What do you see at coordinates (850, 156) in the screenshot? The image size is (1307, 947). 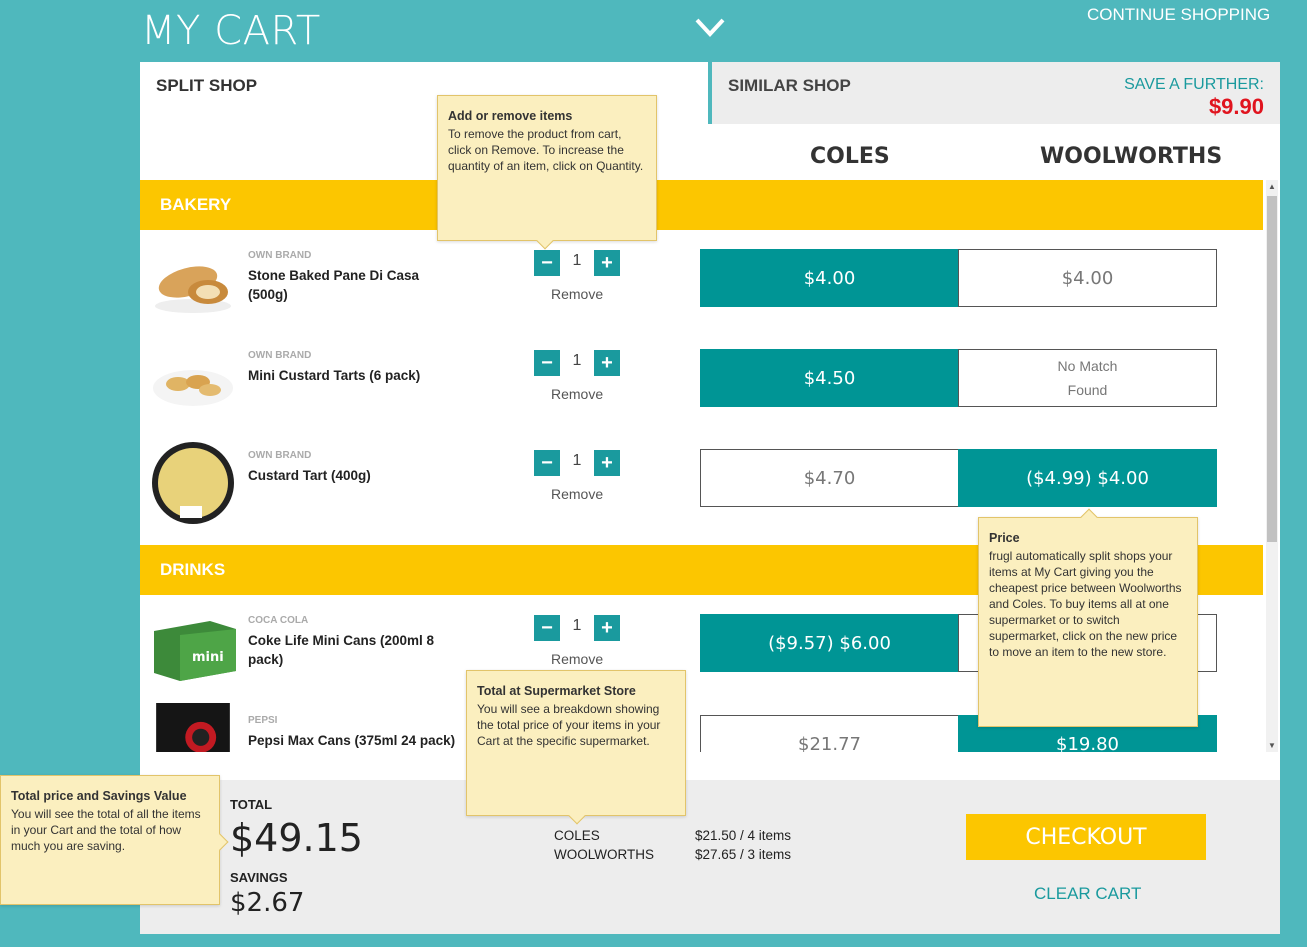 I see `column-header-coles: COLES` at bounding box center [850, 156].